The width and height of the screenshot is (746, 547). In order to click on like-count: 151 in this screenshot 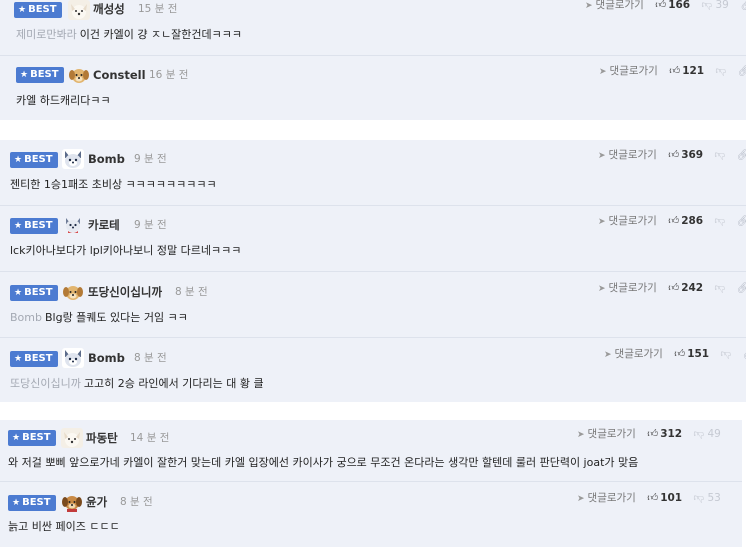, I will do `click(698, 354)`.